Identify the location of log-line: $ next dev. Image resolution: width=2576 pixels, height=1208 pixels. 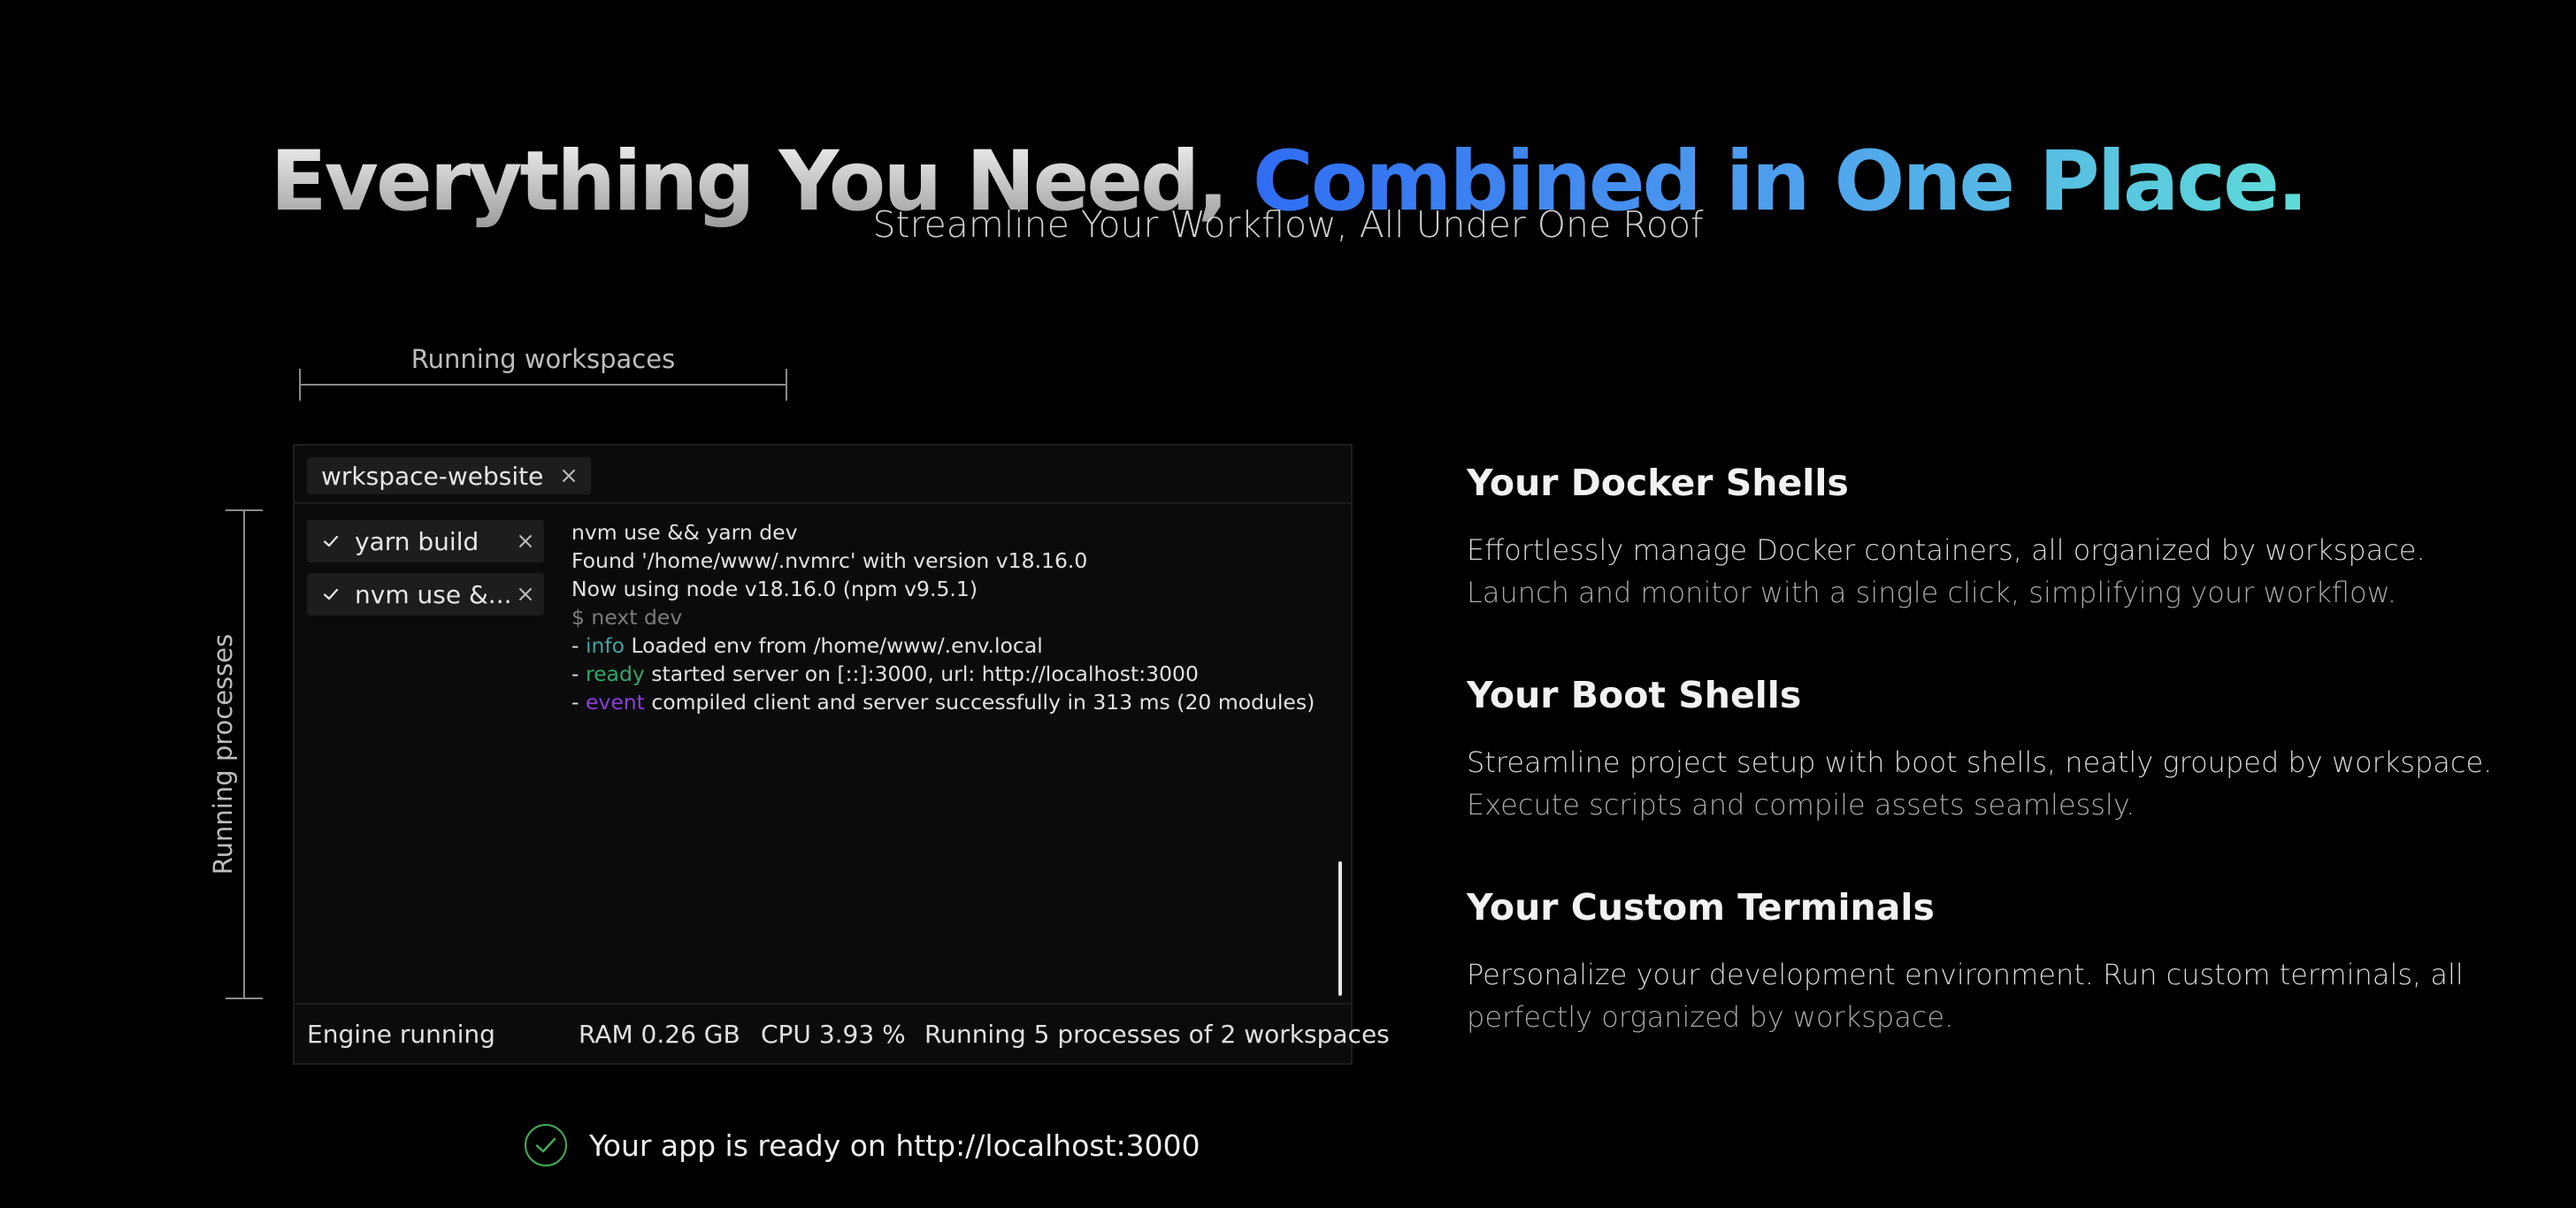
(627, 617).